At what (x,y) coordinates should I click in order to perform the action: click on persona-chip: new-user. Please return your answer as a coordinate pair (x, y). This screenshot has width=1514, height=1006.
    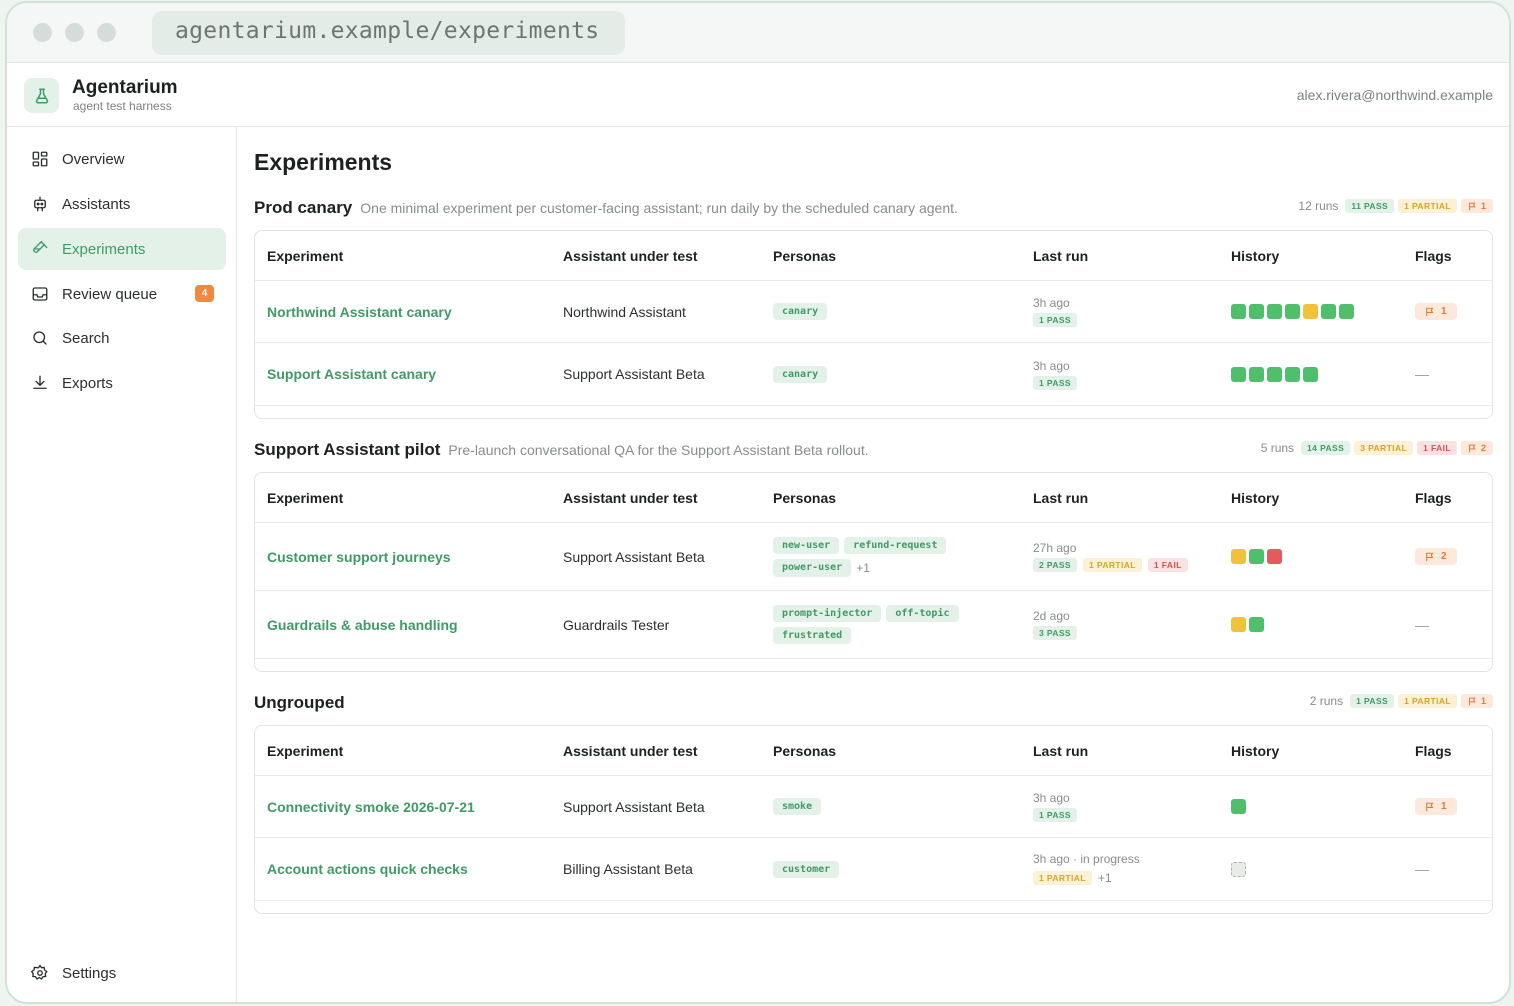
    Looking at the image, I should click on (806, 545).